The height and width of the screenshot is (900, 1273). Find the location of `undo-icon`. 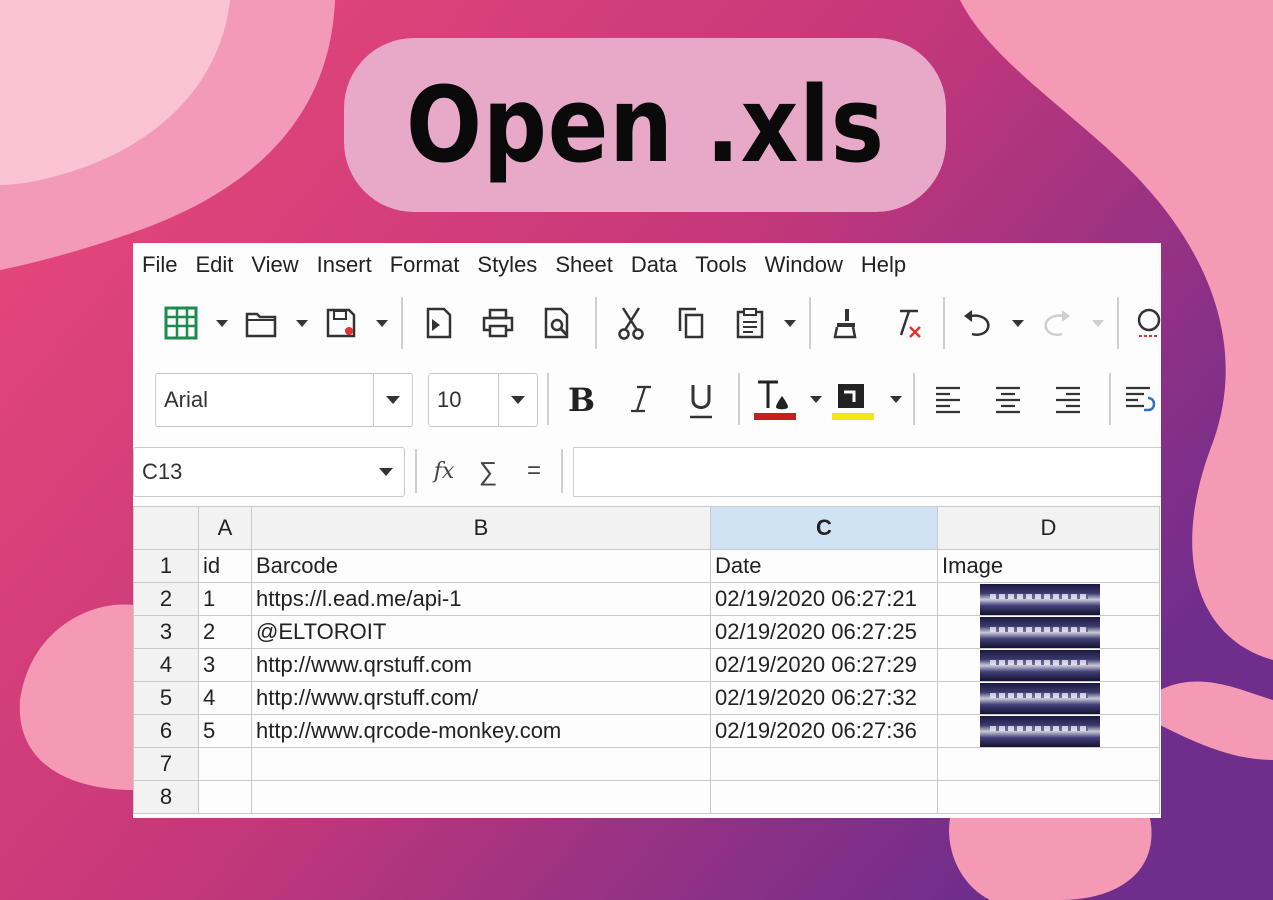

undo-icon is located at coordinates (977, 323).